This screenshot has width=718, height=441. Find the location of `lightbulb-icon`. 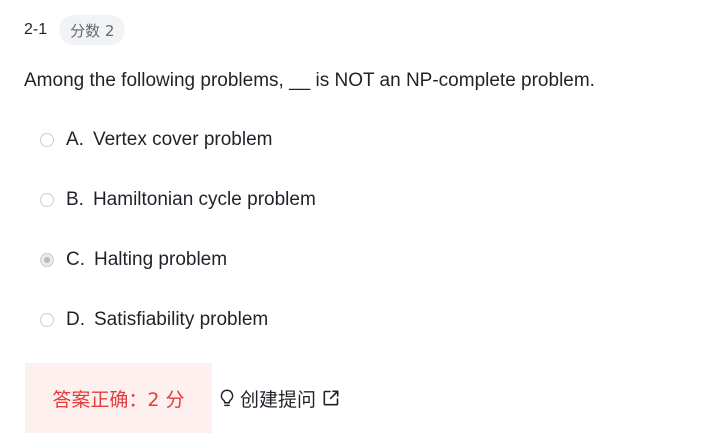

lightbulb-icon is located at coordinates (227, 398).